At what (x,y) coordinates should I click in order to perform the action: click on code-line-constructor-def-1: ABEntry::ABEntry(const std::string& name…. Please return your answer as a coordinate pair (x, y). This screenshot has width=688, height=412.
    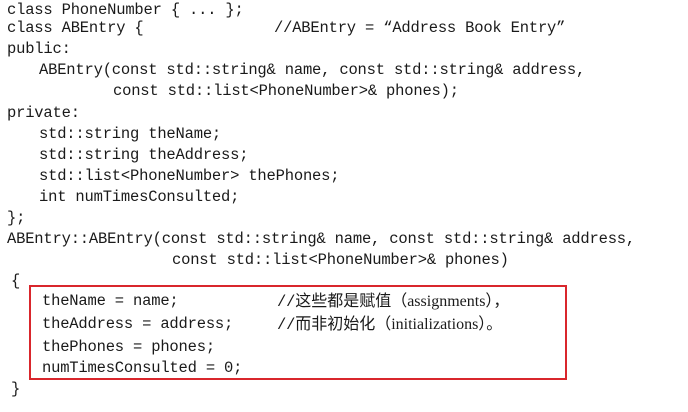
    Looking at the image, I should click on (321, 239).